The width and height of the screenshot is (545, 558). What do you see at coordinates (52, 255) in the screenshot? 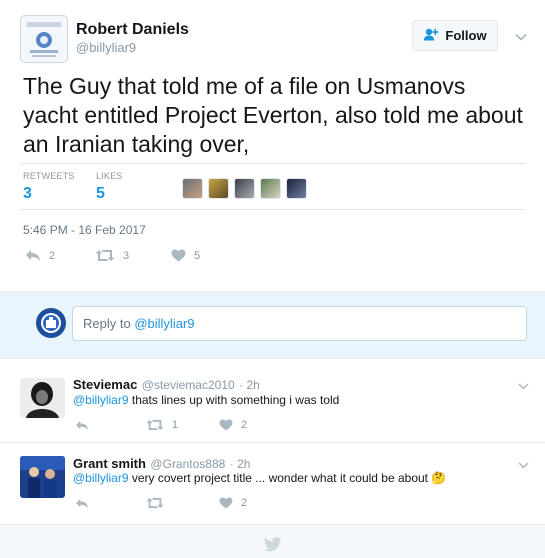
I see `reply-count: 2` at bounding box center [52, 255].